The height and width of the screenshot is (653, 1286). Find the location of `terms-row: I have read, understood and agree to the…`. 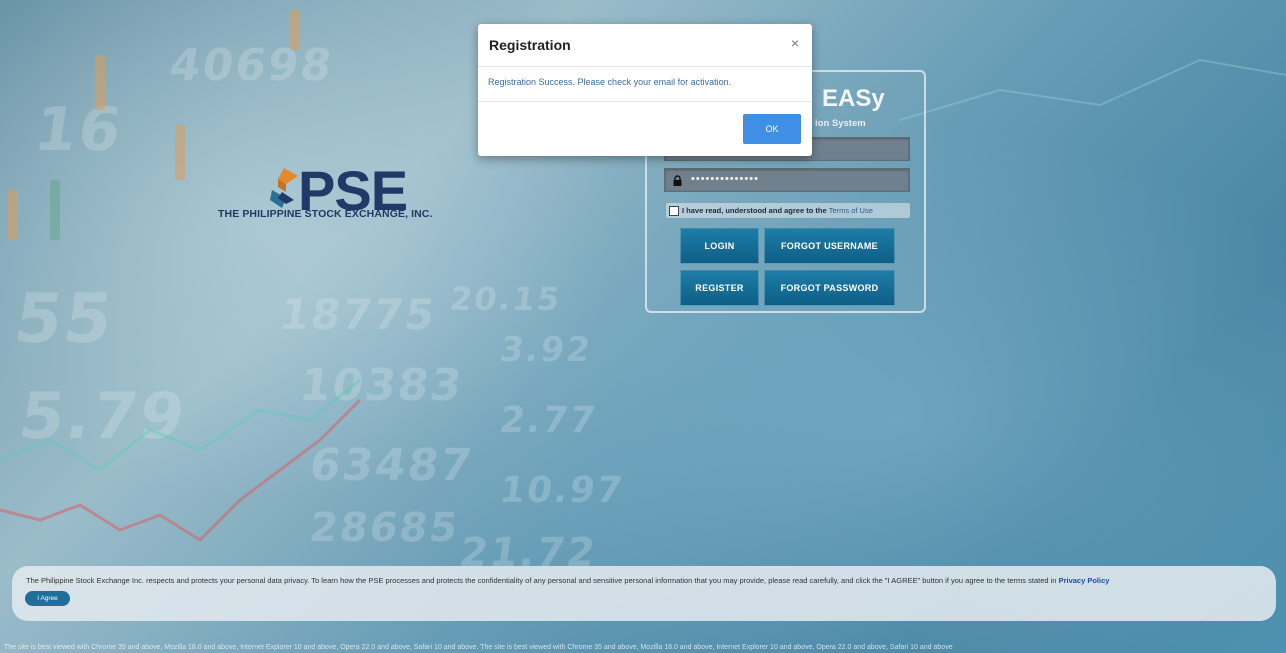

terms-row: I have read, understood and agree to the… is located at coordinates (788, 210).